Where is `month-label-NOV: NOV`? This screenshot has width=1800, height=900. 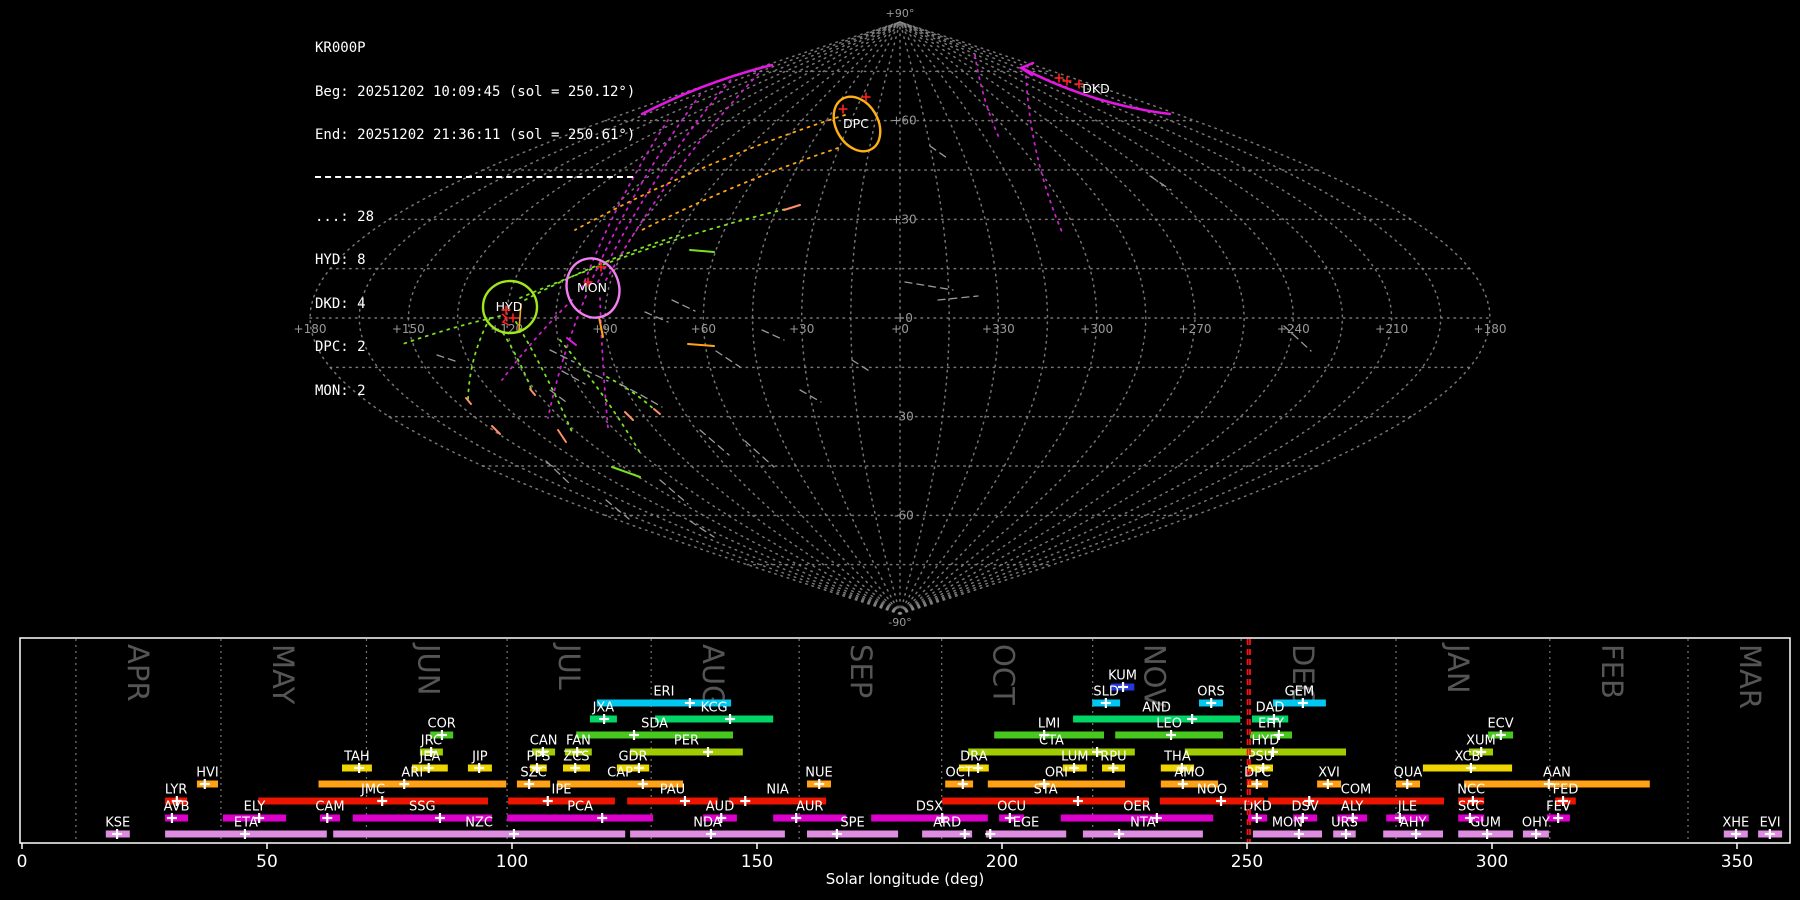 month-label-NOV: NOV is located at coordinates (1155, 676).